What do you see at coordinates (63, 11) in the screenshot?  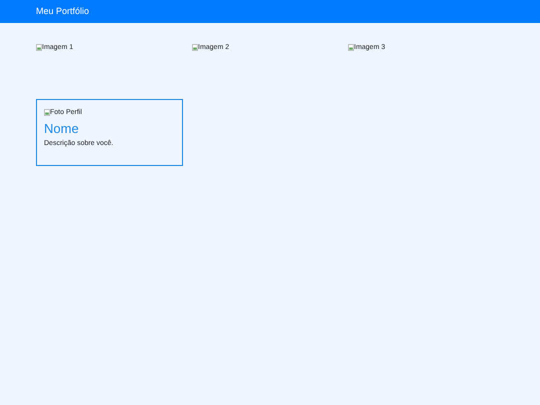 I see `site-title: Meu Portfólio` at bounding box center [63, 11].